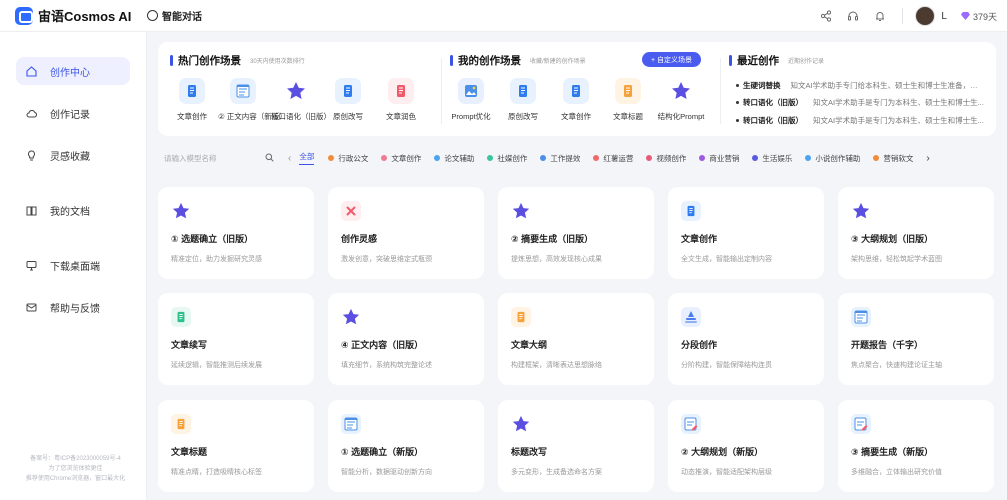 The image size is (1007, 500). Describe the element at coordinates (893, 158) in the screenshot. I see `category-tab: 营销软文` at that location.